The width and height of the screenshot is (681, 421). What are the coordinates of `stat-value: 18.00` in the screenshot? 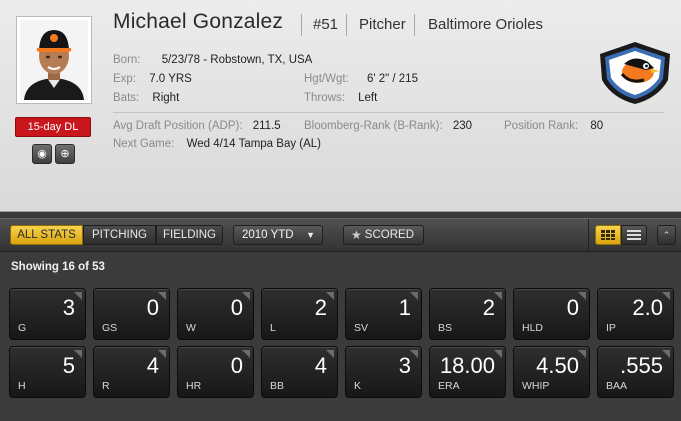 It's located at (467, 365).